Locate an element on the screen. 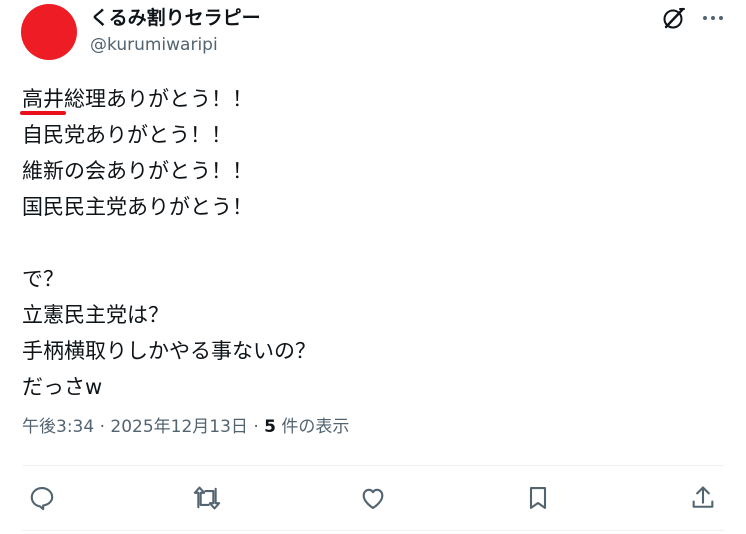  bookmark-icon is located at coordinates (538, 498).